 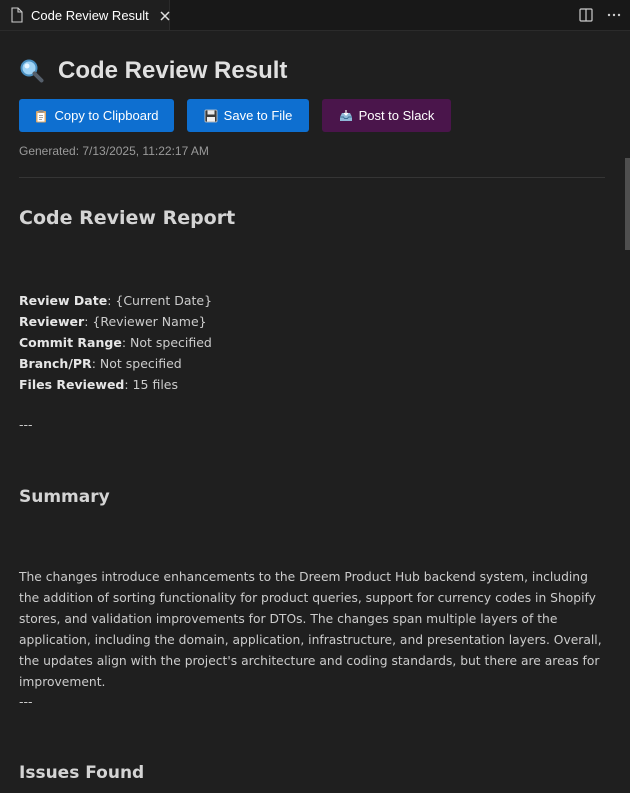 I want to click on save-button-label: Save to File, so click(x=258, y=115).